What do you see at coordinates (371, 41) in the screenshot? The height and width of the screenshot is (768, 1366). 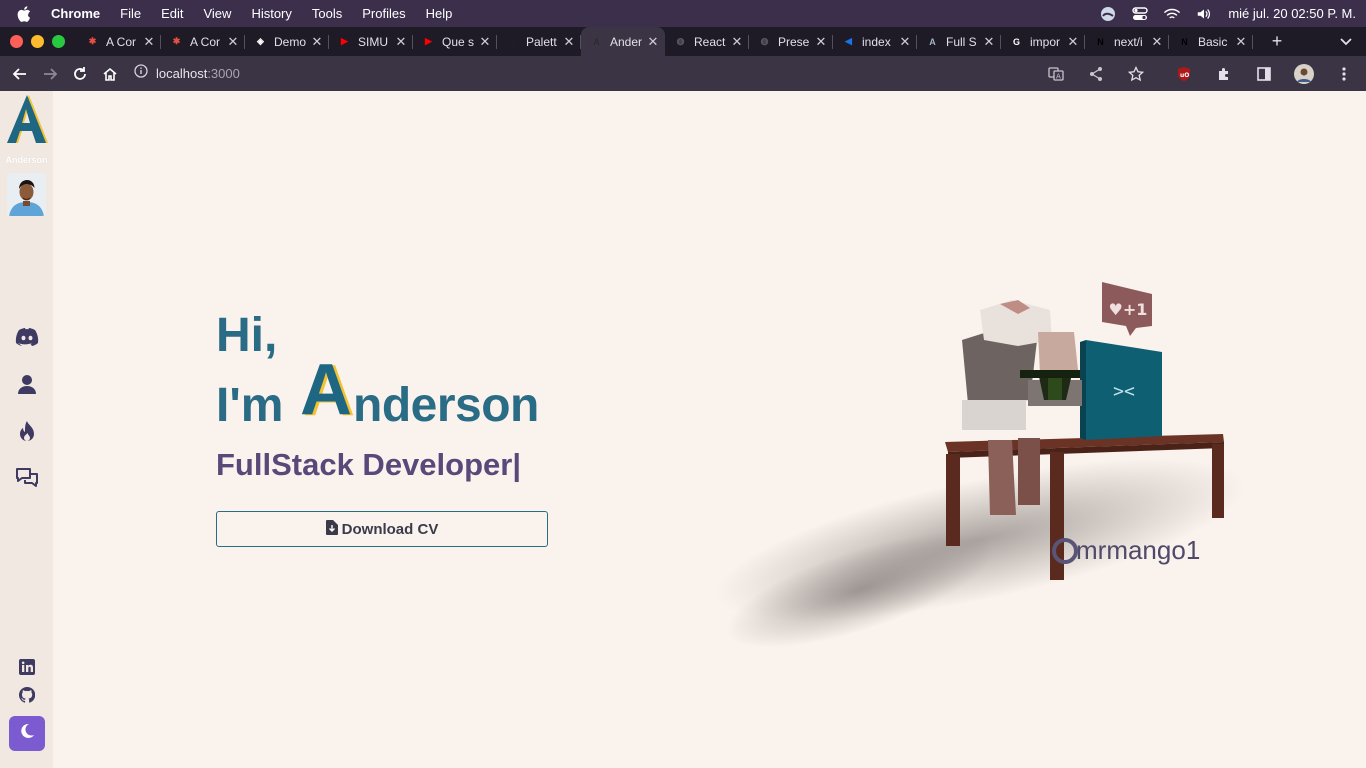 I see `browser-tab: ▶ SIMU ✕` at bounding box center [371, 41].